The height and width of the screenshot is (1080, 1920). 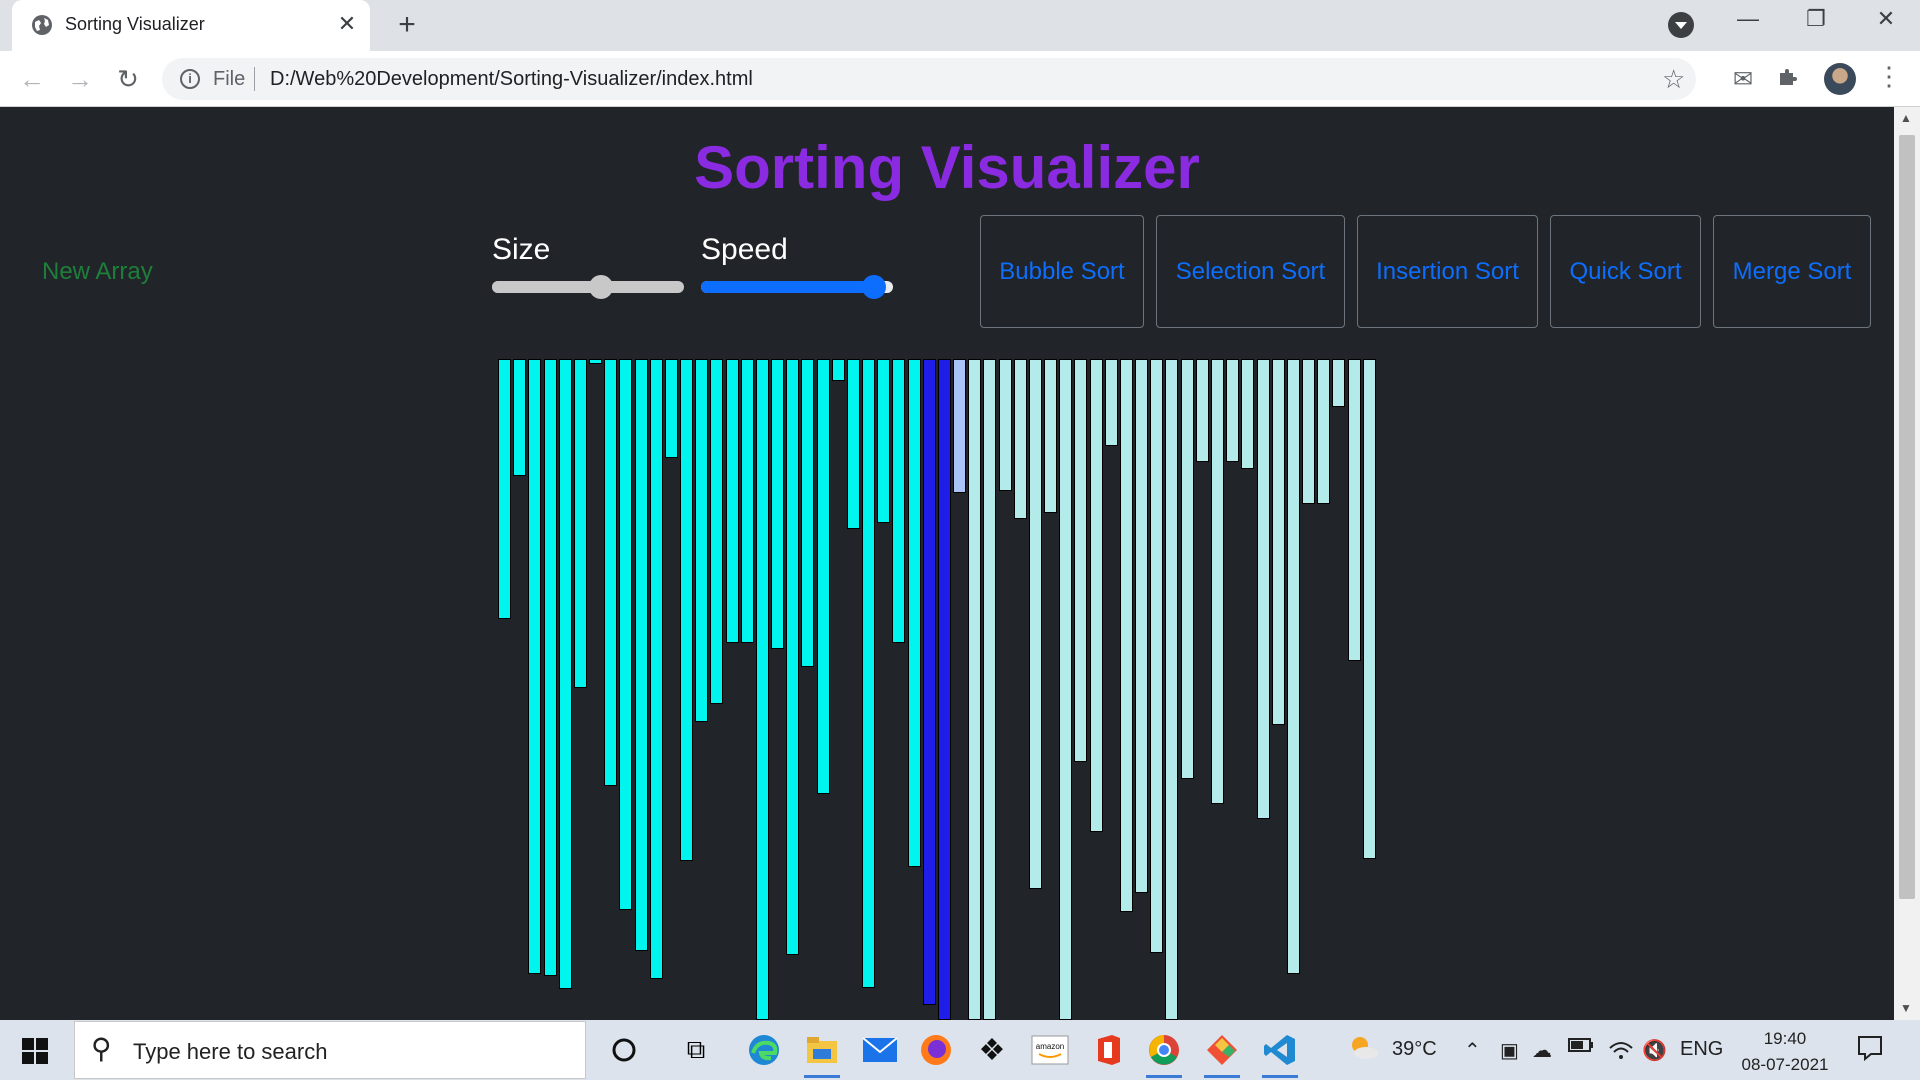 What do you see at coordinates (1364, 1051) in the screenshot?
I see `weather-icon` at bounding box center [1364, 1051].